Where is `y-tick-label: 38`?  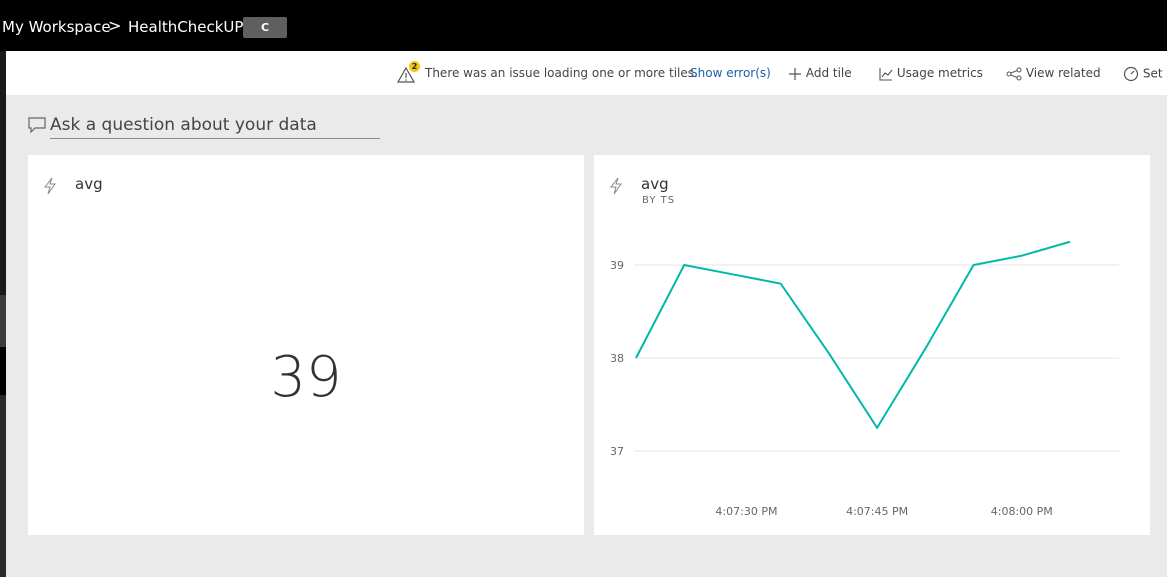
y-tick-label: 38 is located at coordinates (617, 358).